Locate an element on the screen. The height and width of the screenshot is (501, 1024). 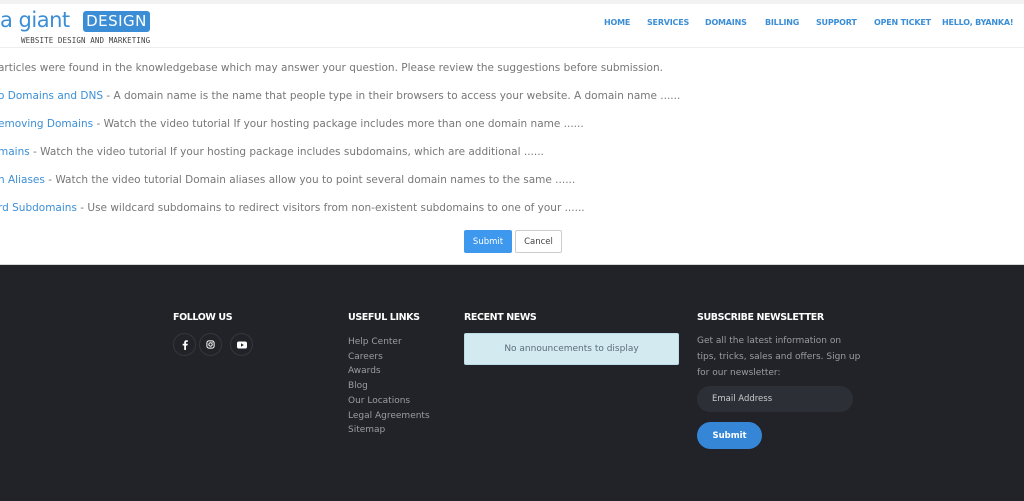
footer-link-legal-agreements: Legal Agreements is located at coordinates (389, 416).